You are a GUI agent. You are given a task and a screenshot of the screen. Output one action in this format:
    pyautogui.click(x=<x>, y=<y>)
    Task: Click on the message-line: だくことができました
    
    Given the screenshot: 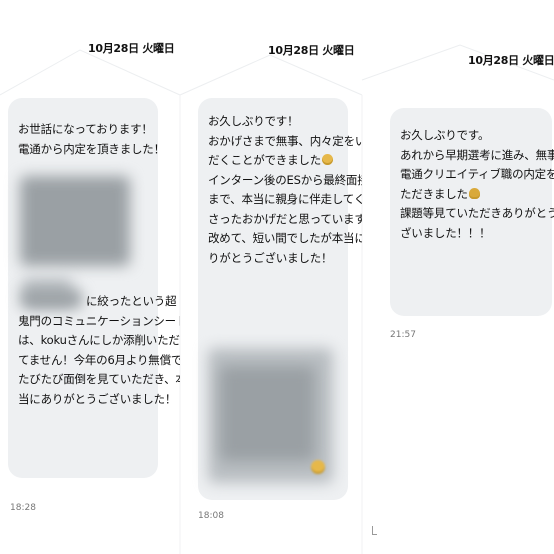 What is the action you would take?
    pyautogui.click(x=285, y=161)
    